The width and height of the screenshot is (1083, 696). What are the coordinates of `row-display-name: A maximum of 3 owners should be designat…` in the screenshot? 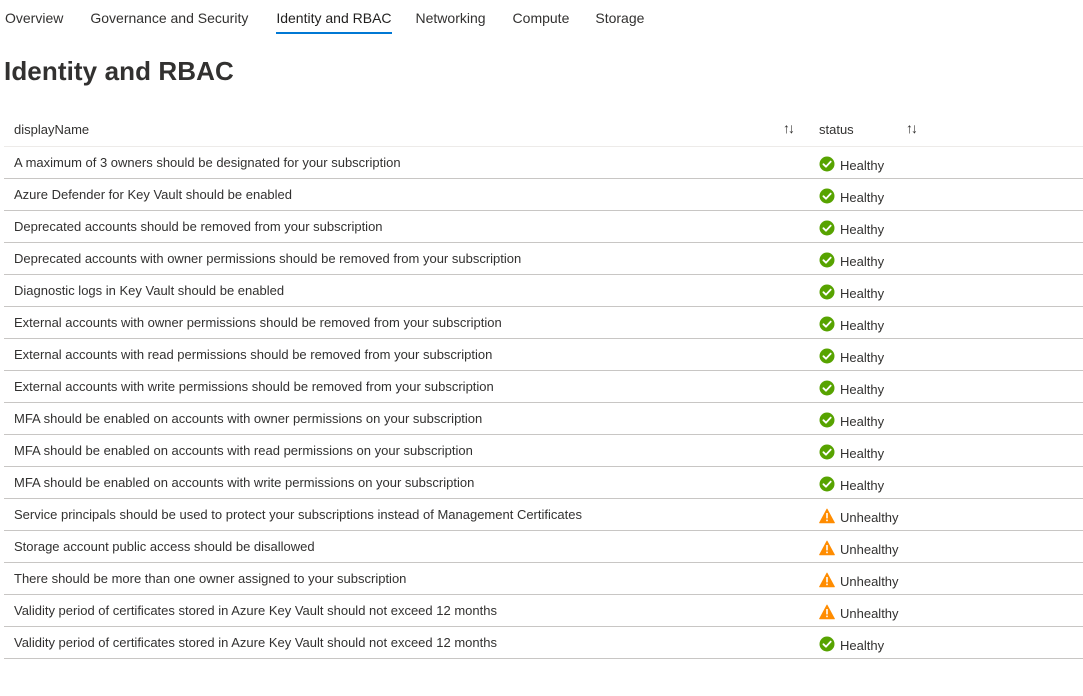 It's located at (207, 162).